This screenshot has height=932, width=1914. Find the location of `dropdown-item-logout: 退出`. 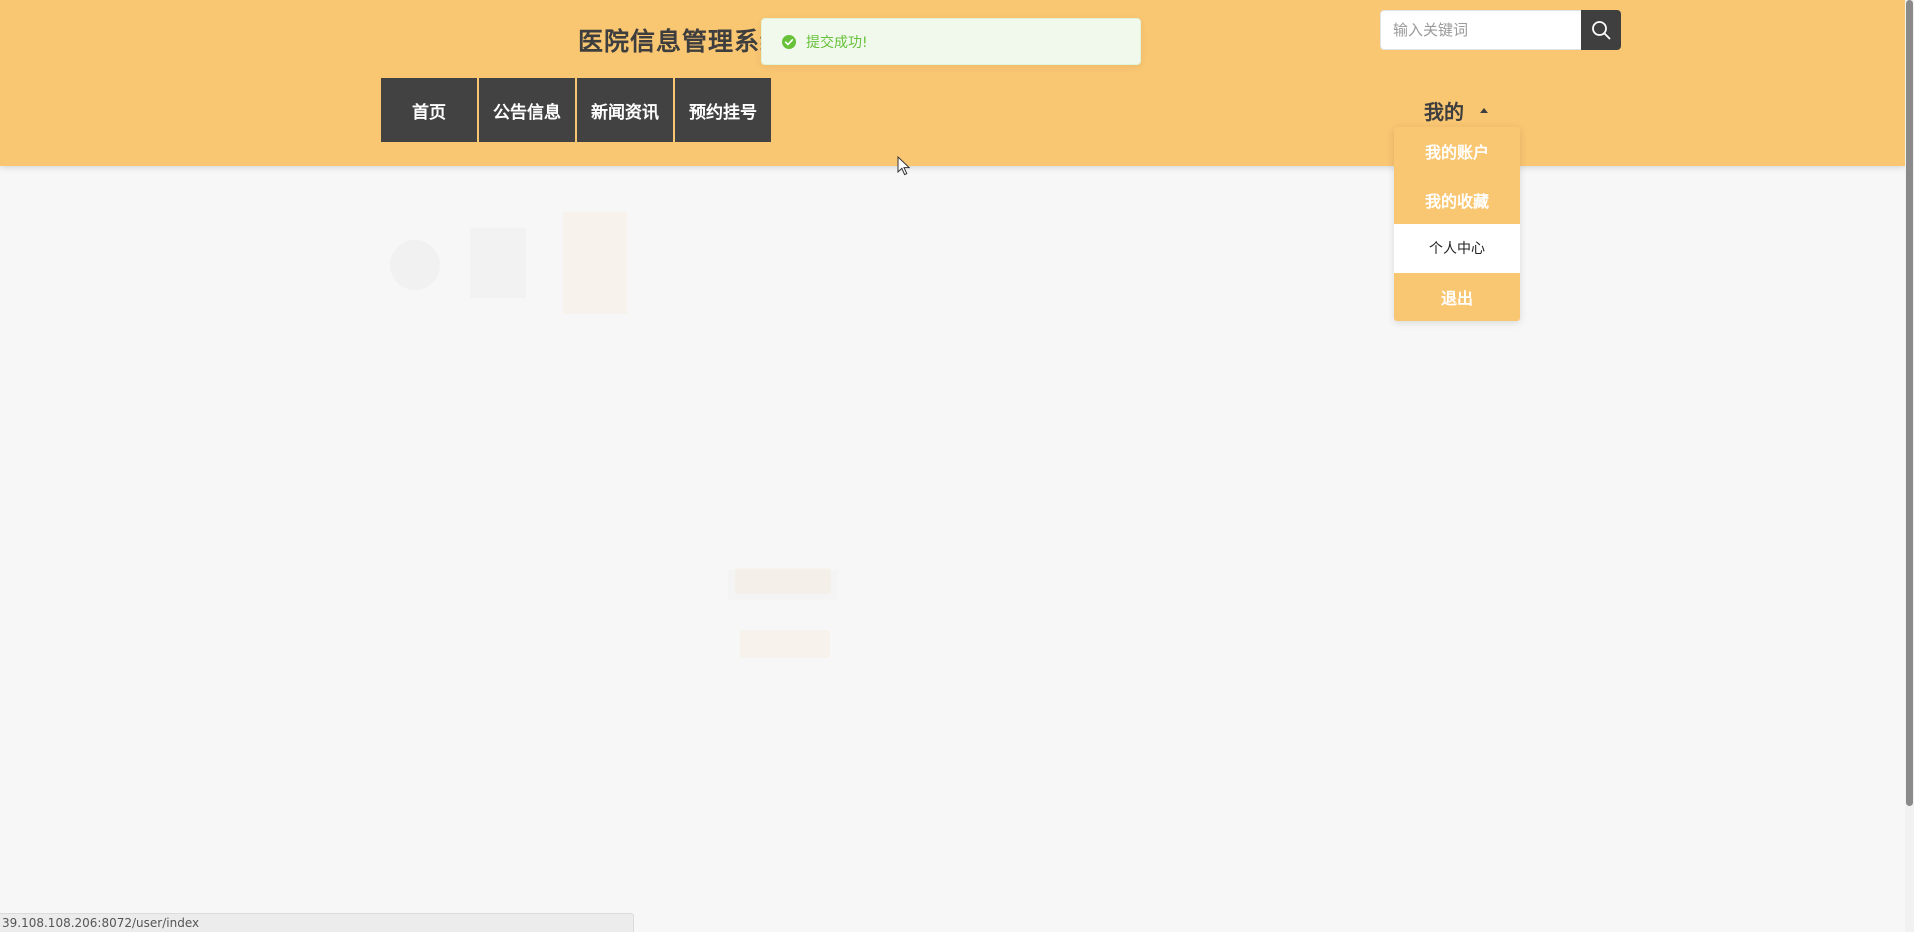

dropdown-item-logout: 退出 is located at coordinates (1457, 297).